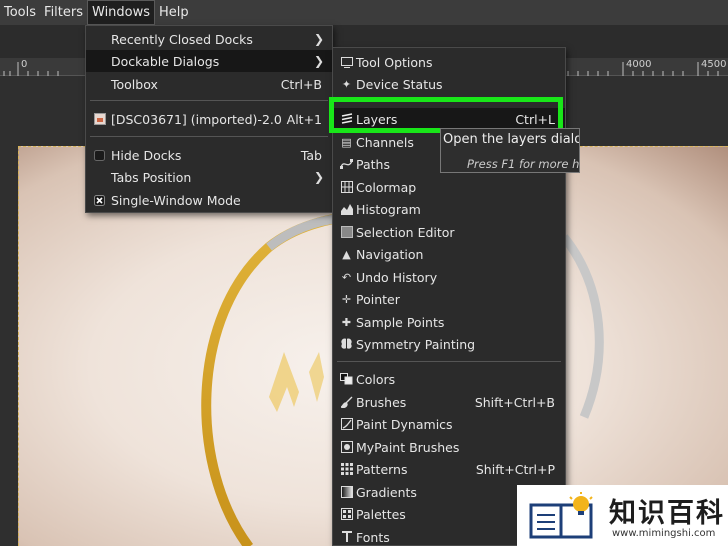  What do you see at coordinates (346, 514) in the screenshot?
I see `palettes-icon` at bounding box center [346, 514].